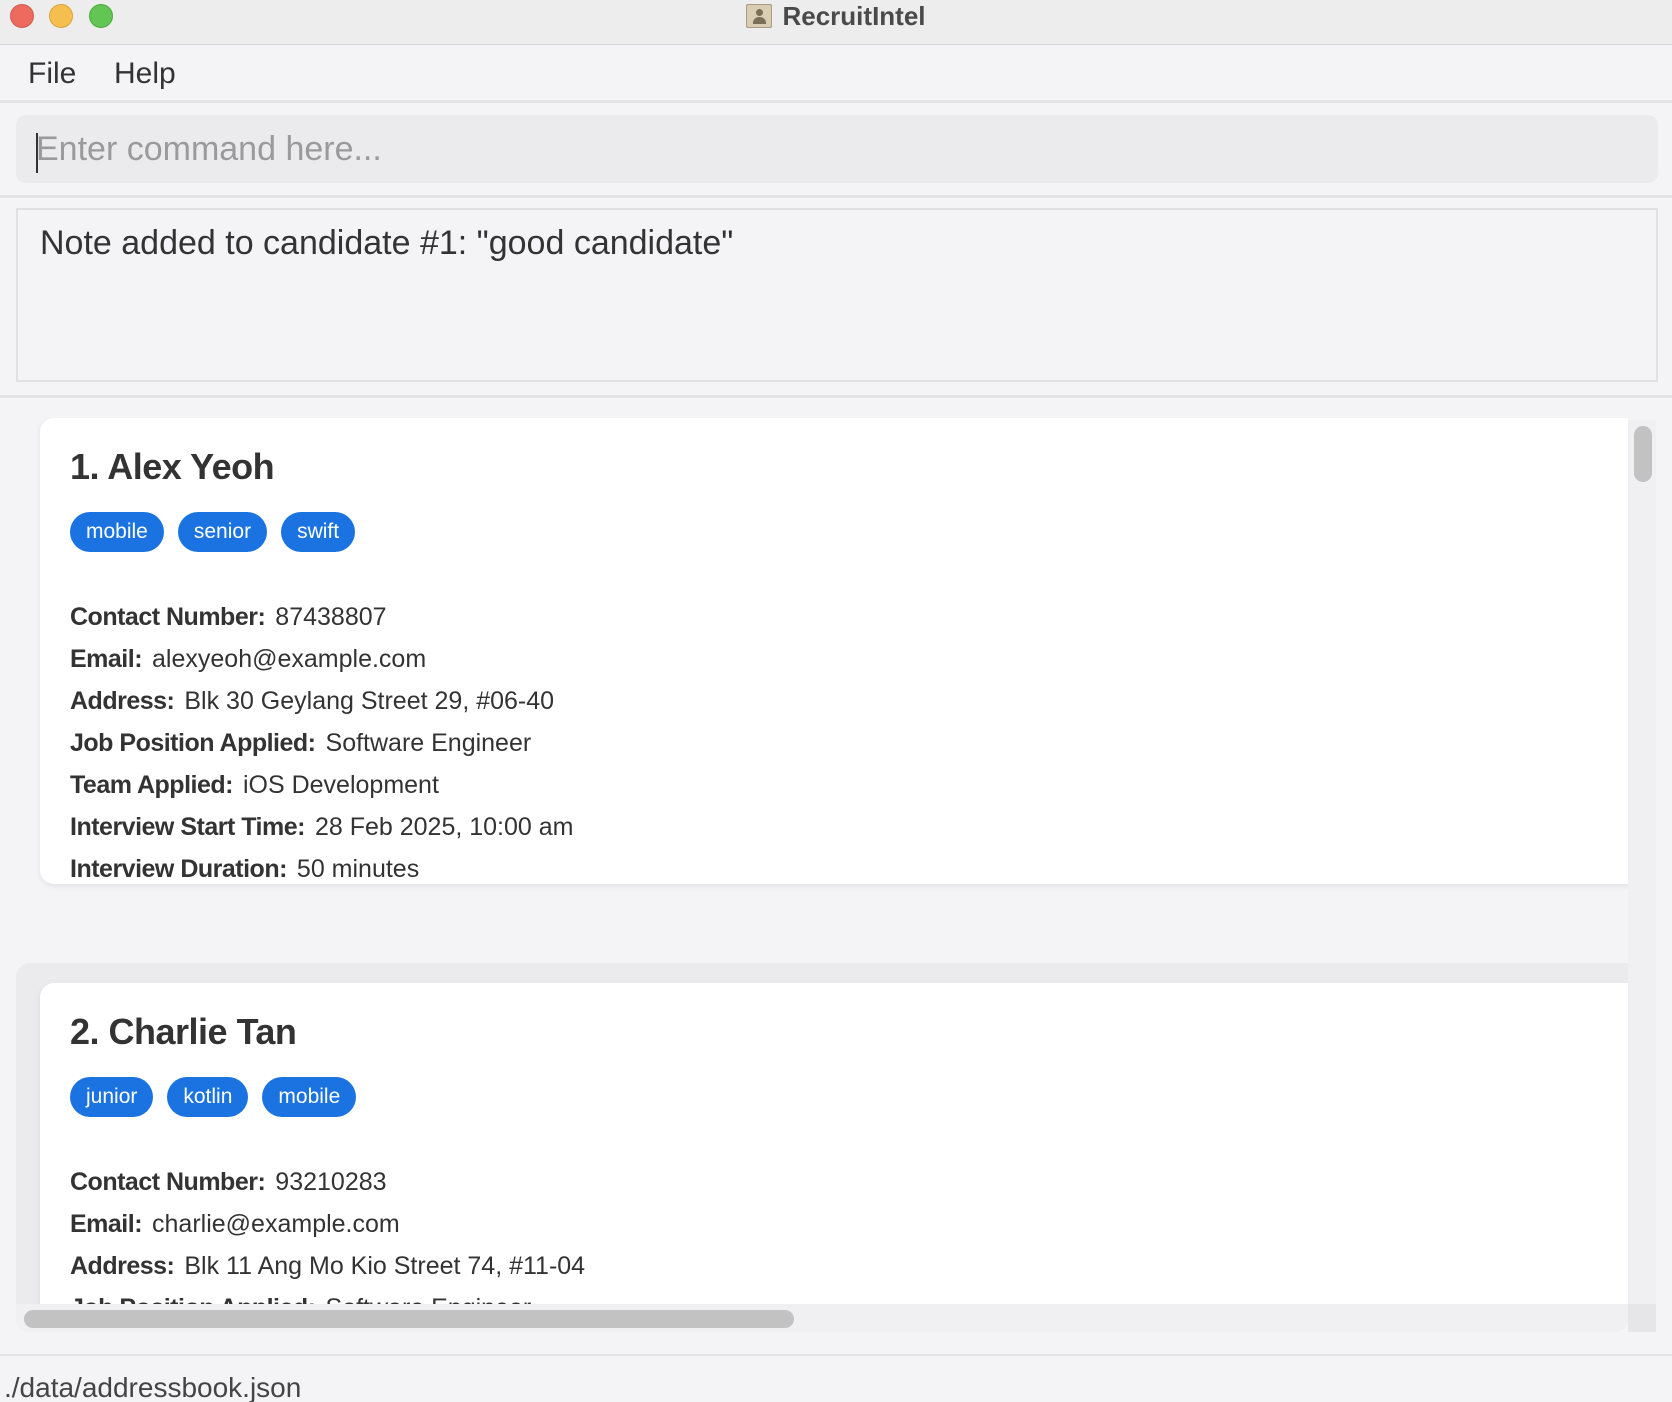 The image size is (1672, 1402). Describe the element at coordinates (112, 1097) in the screenshot. I see `tag: junior` at that location.